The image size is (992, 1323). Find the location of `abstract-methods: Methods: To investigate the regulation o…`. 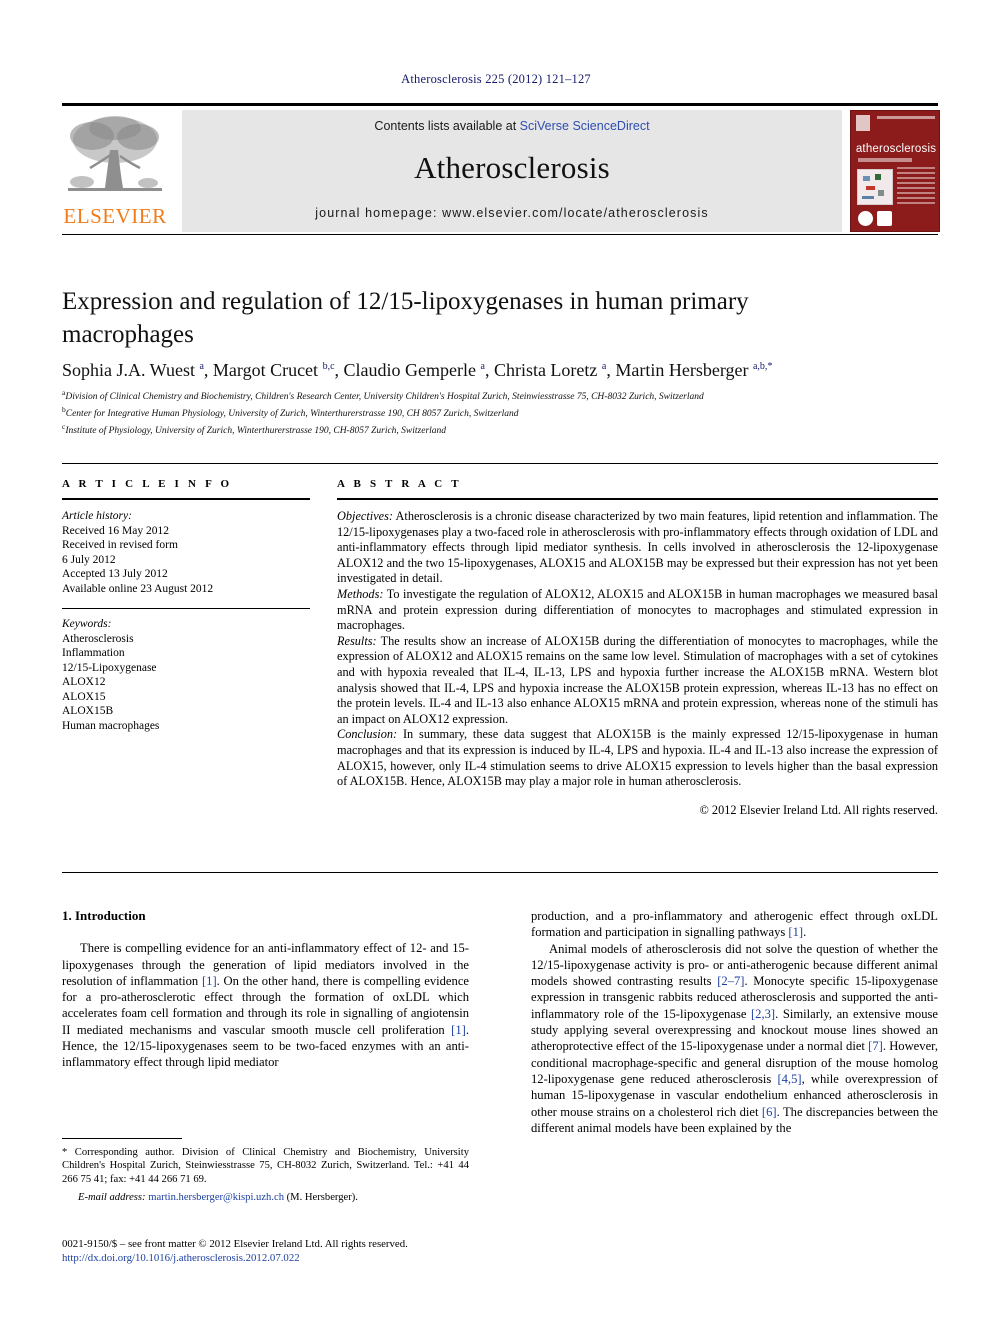

abstract-methods: Methods: To investigate the regulation o… is located at coordinates (637, 610).